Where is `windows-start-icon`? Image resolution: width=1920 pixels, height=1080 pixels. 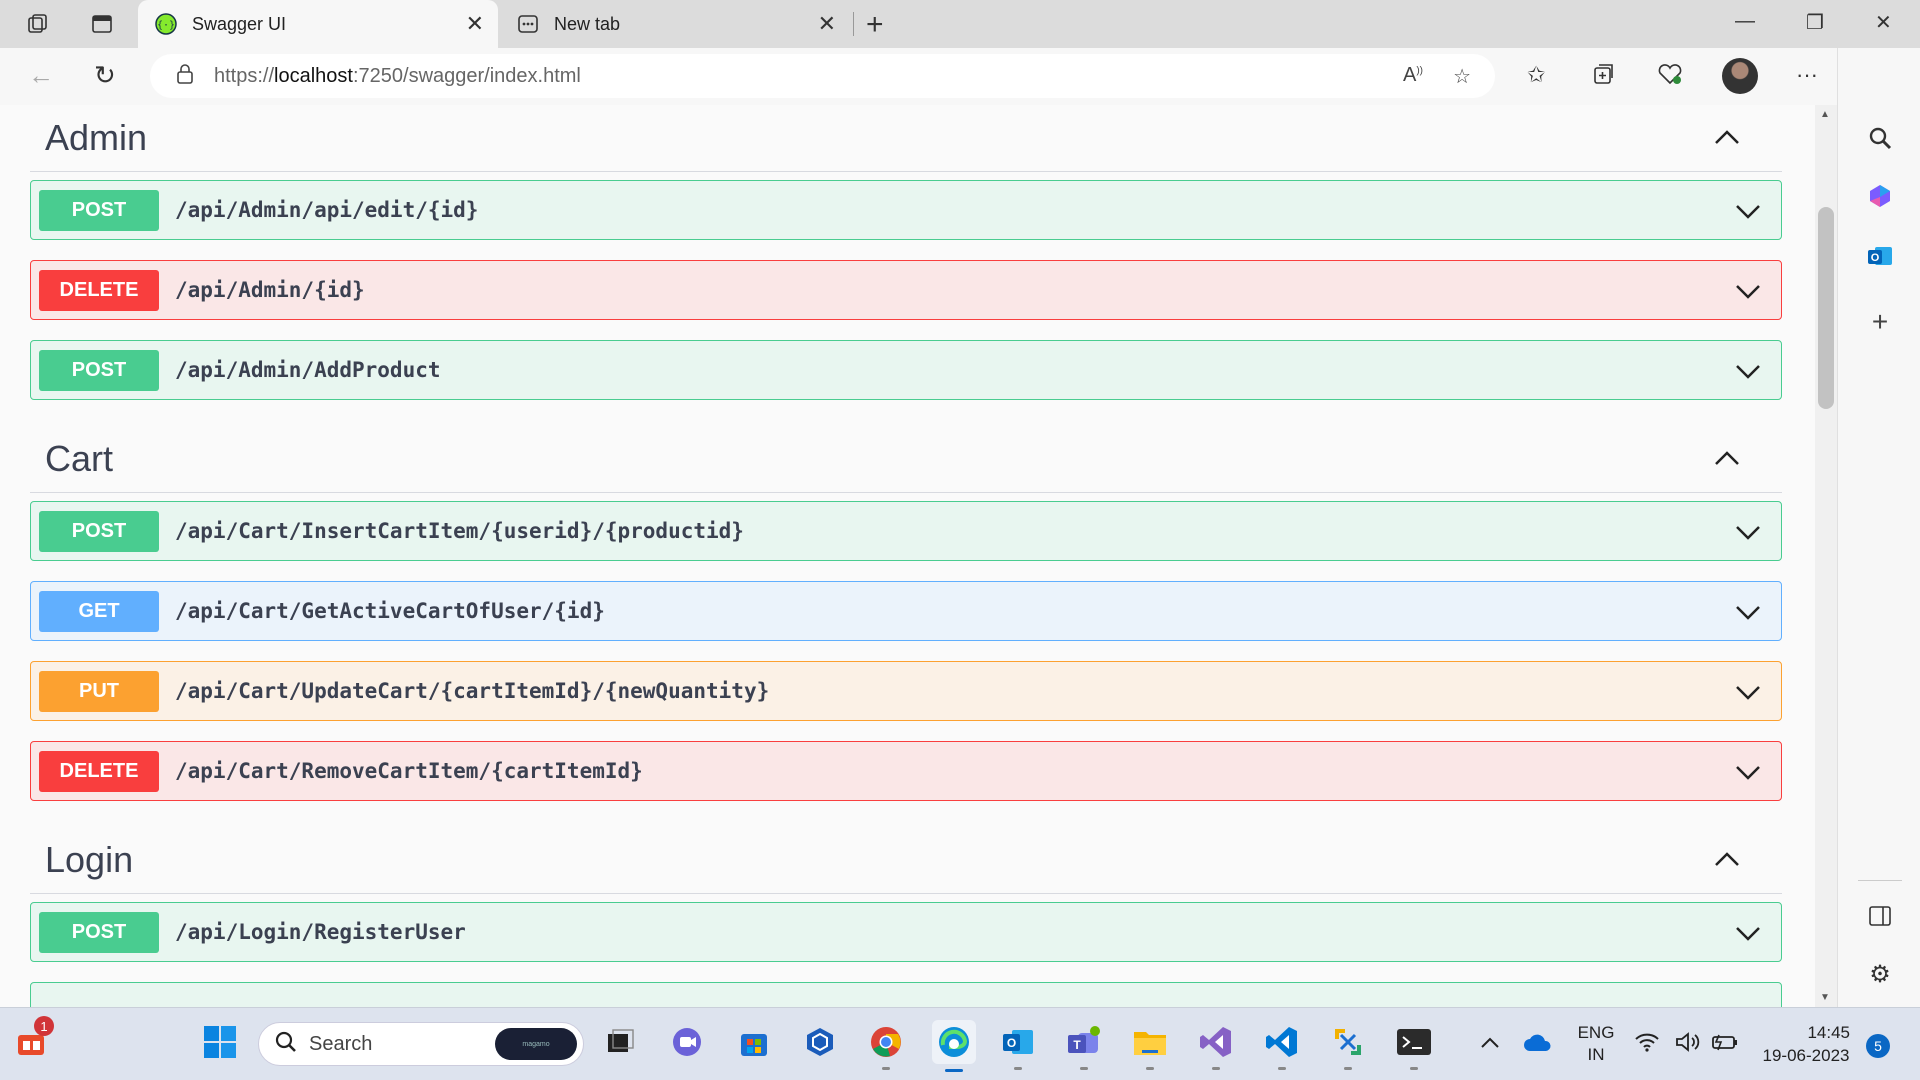
windows-start-icon is located at coordinates (220, 1042).